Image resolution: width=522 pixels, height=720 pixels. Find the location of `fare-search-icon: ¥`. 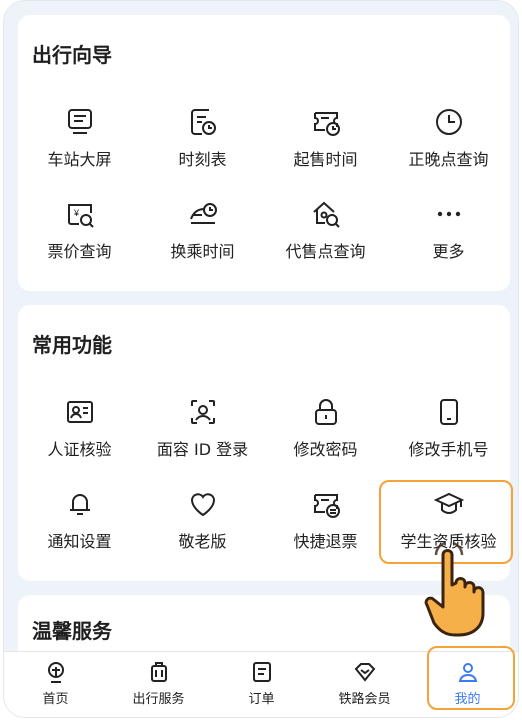

fare-search-icon: ¥ is located at coordinates (80, 216).